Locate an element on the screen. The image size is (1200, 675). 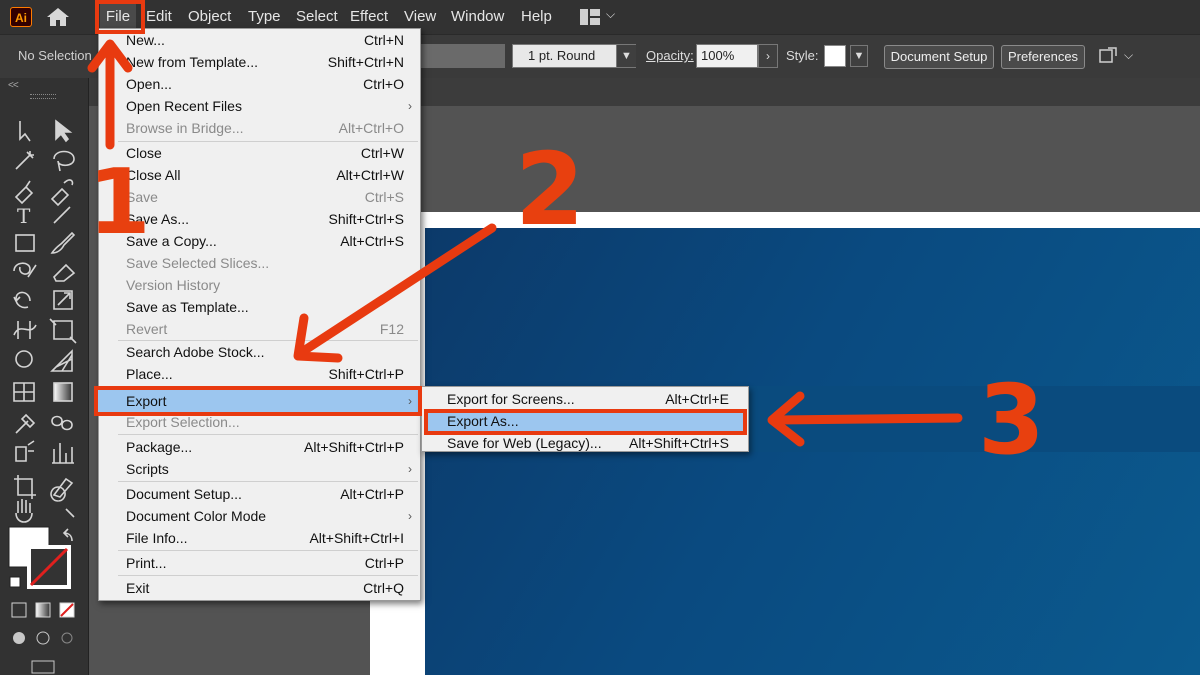
step3-arrow is located at coordinates (868, 419).